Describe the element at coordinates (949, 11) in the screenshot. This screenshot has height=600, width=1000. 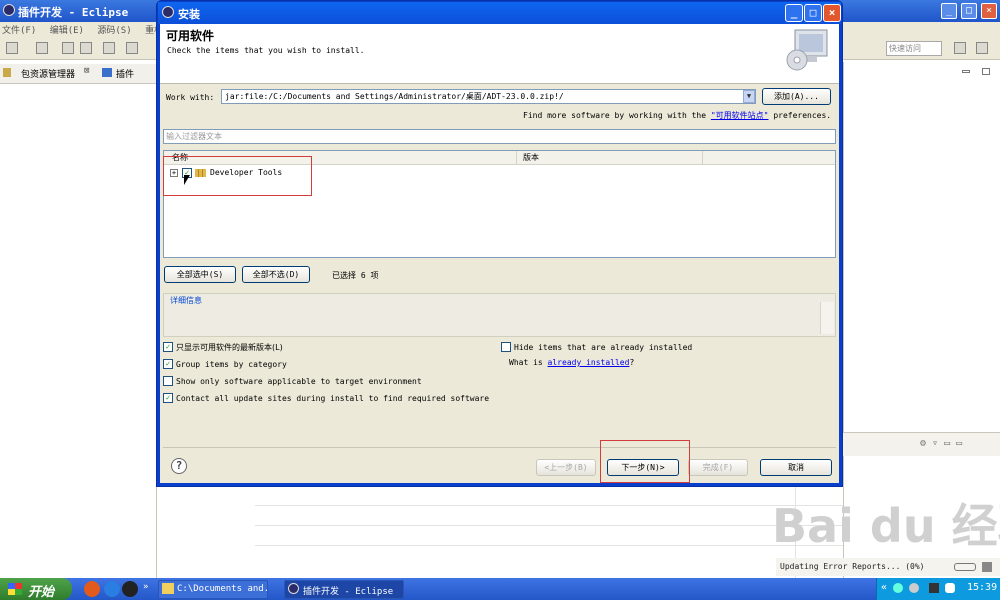
I see `eclipse-minimize-button: _` at that location.